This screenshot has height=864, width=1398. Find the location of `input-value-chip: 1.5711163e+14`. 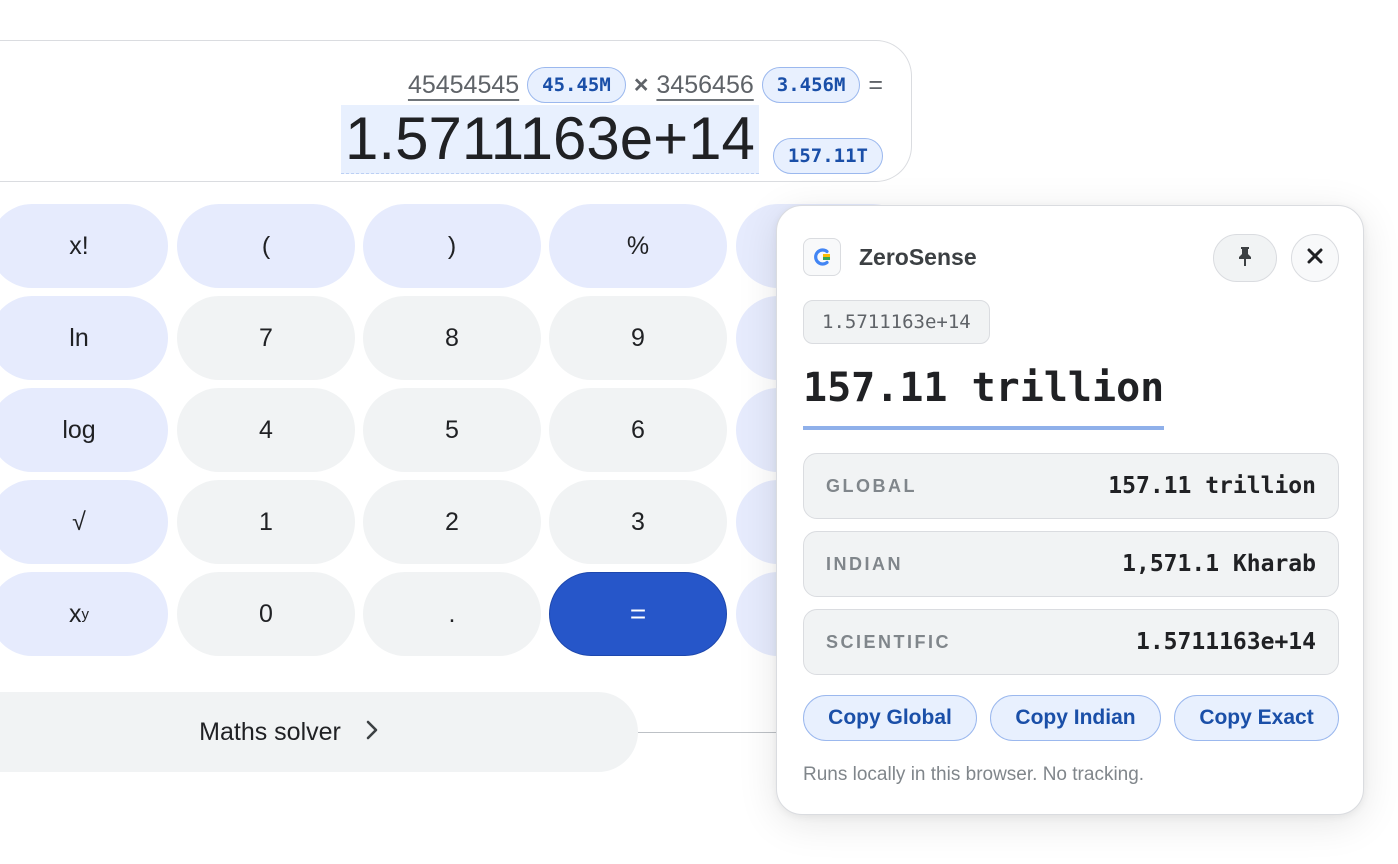

input-value-chip: 1.5711163e+14 is located at coordinates (896, 322).